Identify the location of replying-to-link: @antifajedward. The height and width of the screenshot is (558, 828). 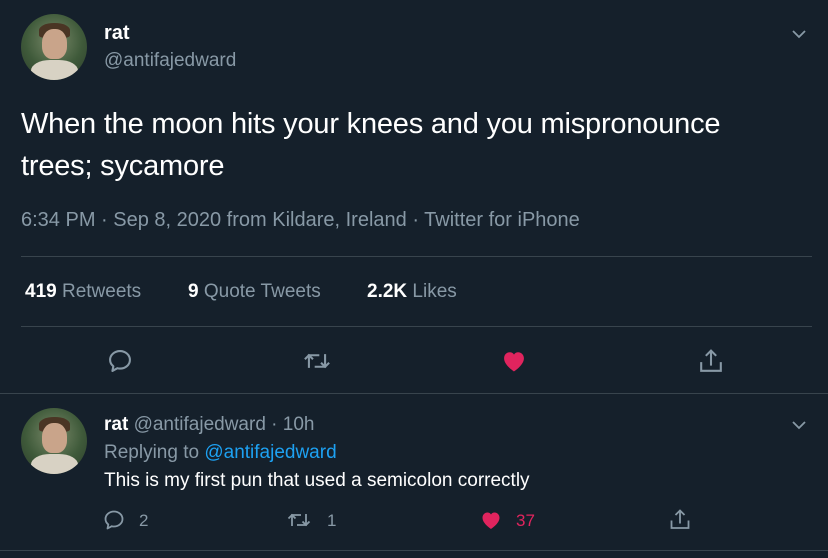
(270, 452).